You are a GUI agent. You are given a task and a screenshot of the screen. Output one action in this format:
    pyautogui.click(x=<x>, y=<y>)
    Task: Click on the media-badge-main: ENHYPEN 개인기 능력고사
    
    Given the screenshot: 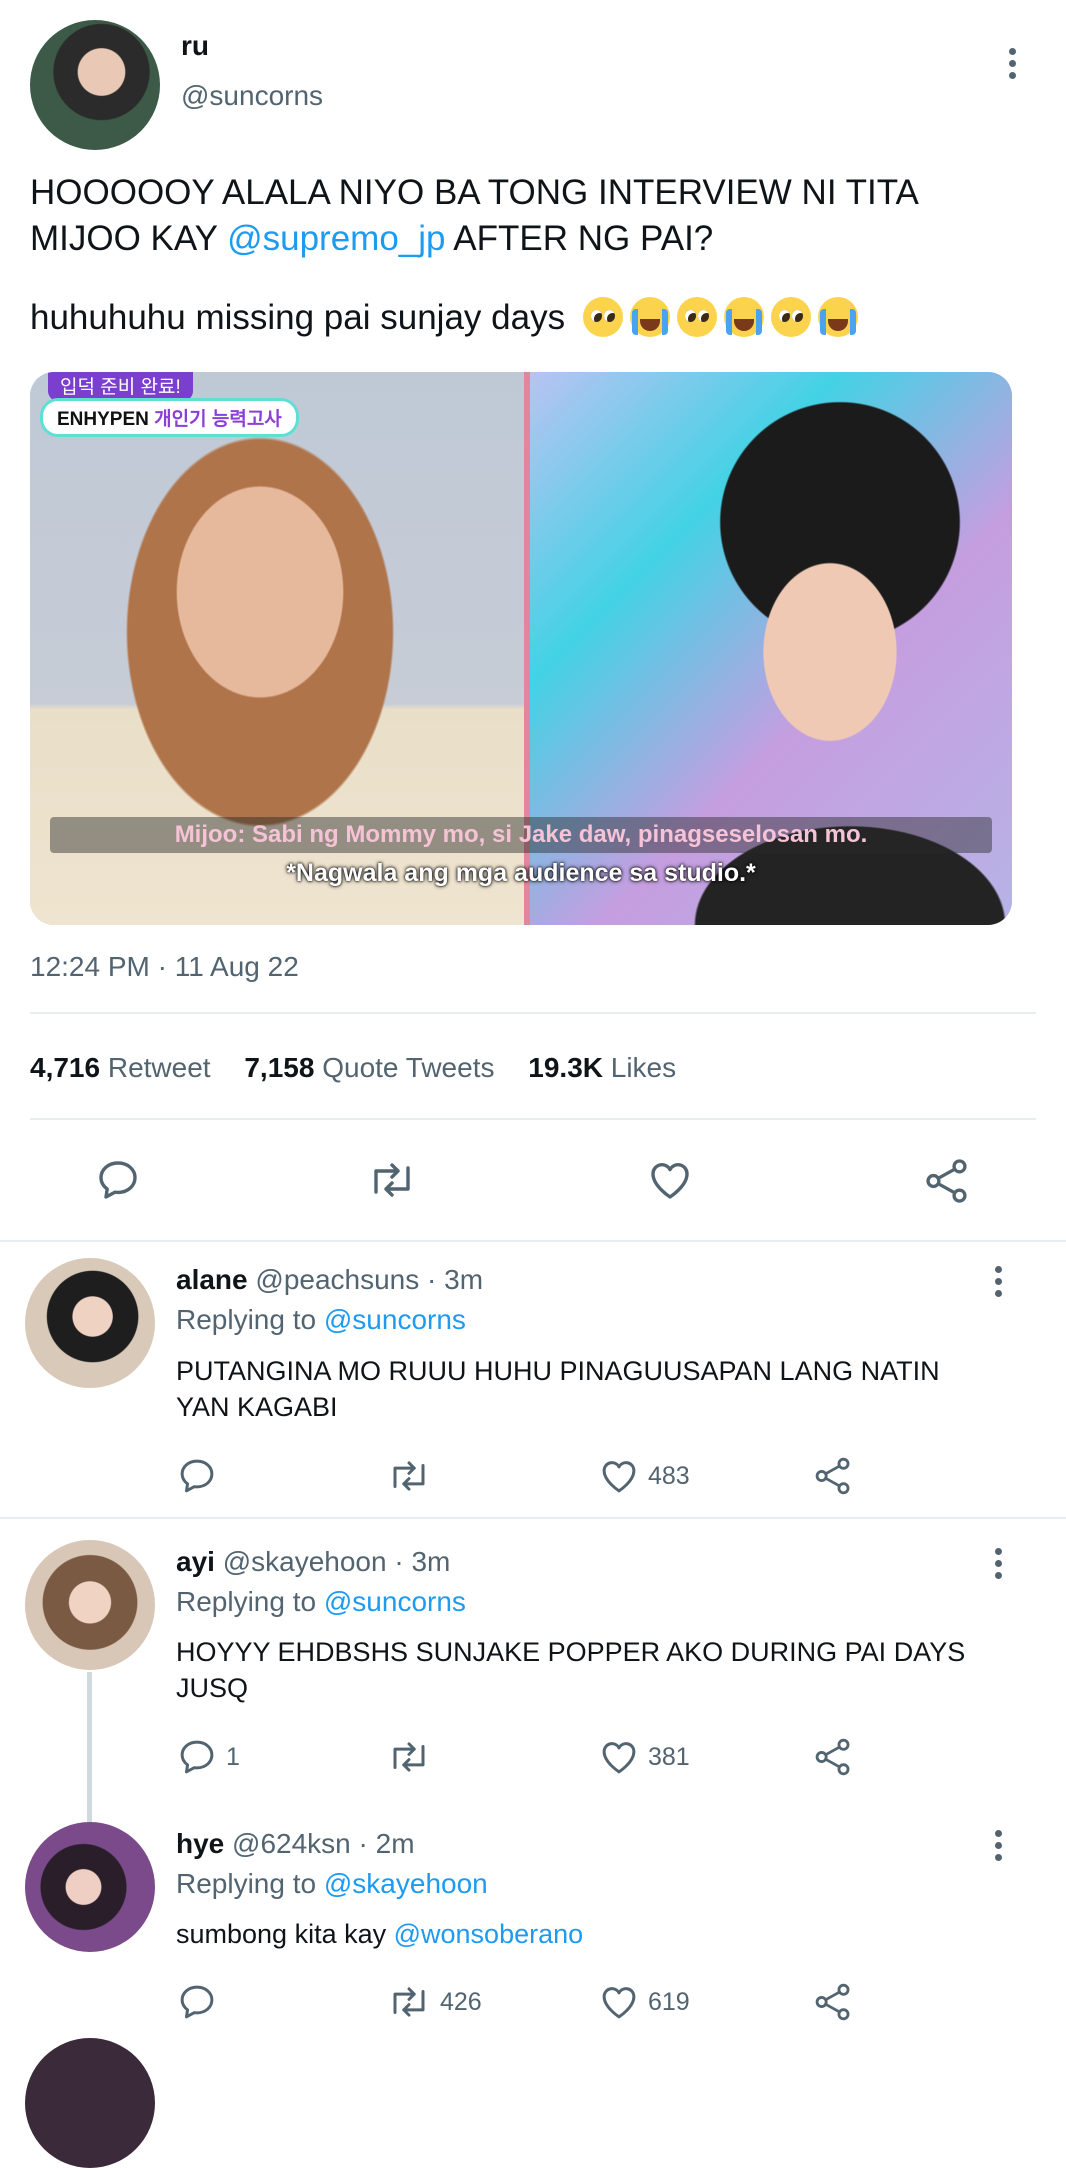 What is the action you would take?
    pyautogui.click(x=169, y=417)
    